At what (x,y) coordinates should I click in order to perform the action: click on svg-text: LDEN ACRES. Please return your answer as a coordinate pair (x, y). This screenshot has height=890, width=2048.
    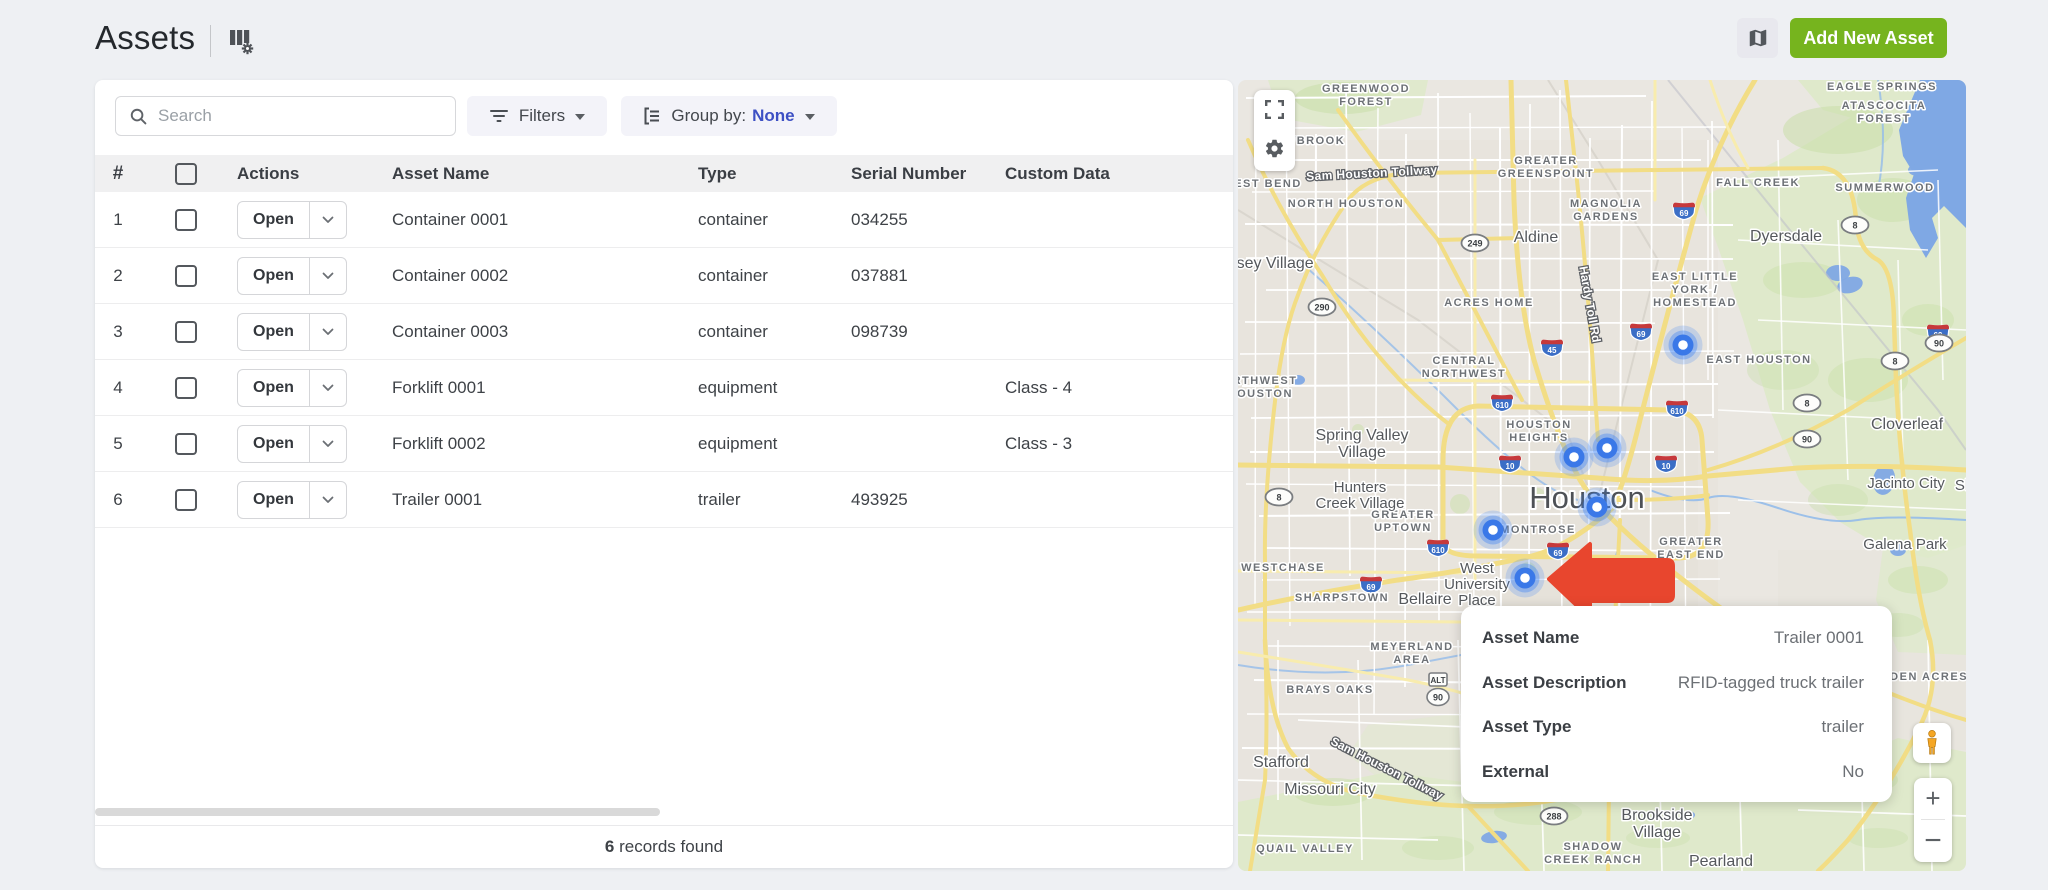
    Looking at the image, I should click on (1924, 677).